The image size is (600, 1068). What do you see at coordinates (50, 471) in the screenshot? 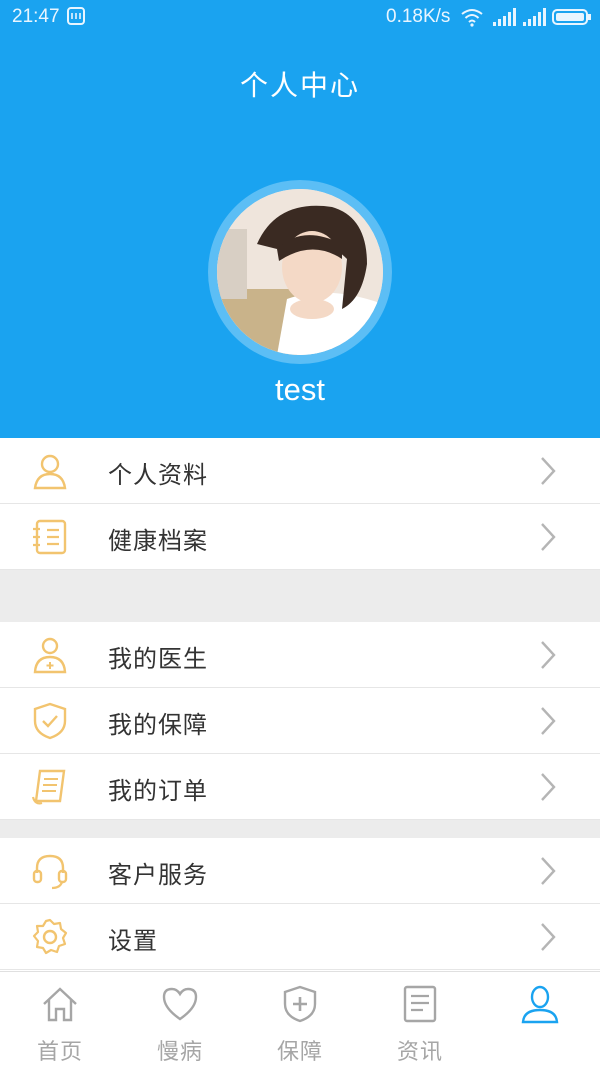
I see `user-icon` at bounding box center [50, 471].